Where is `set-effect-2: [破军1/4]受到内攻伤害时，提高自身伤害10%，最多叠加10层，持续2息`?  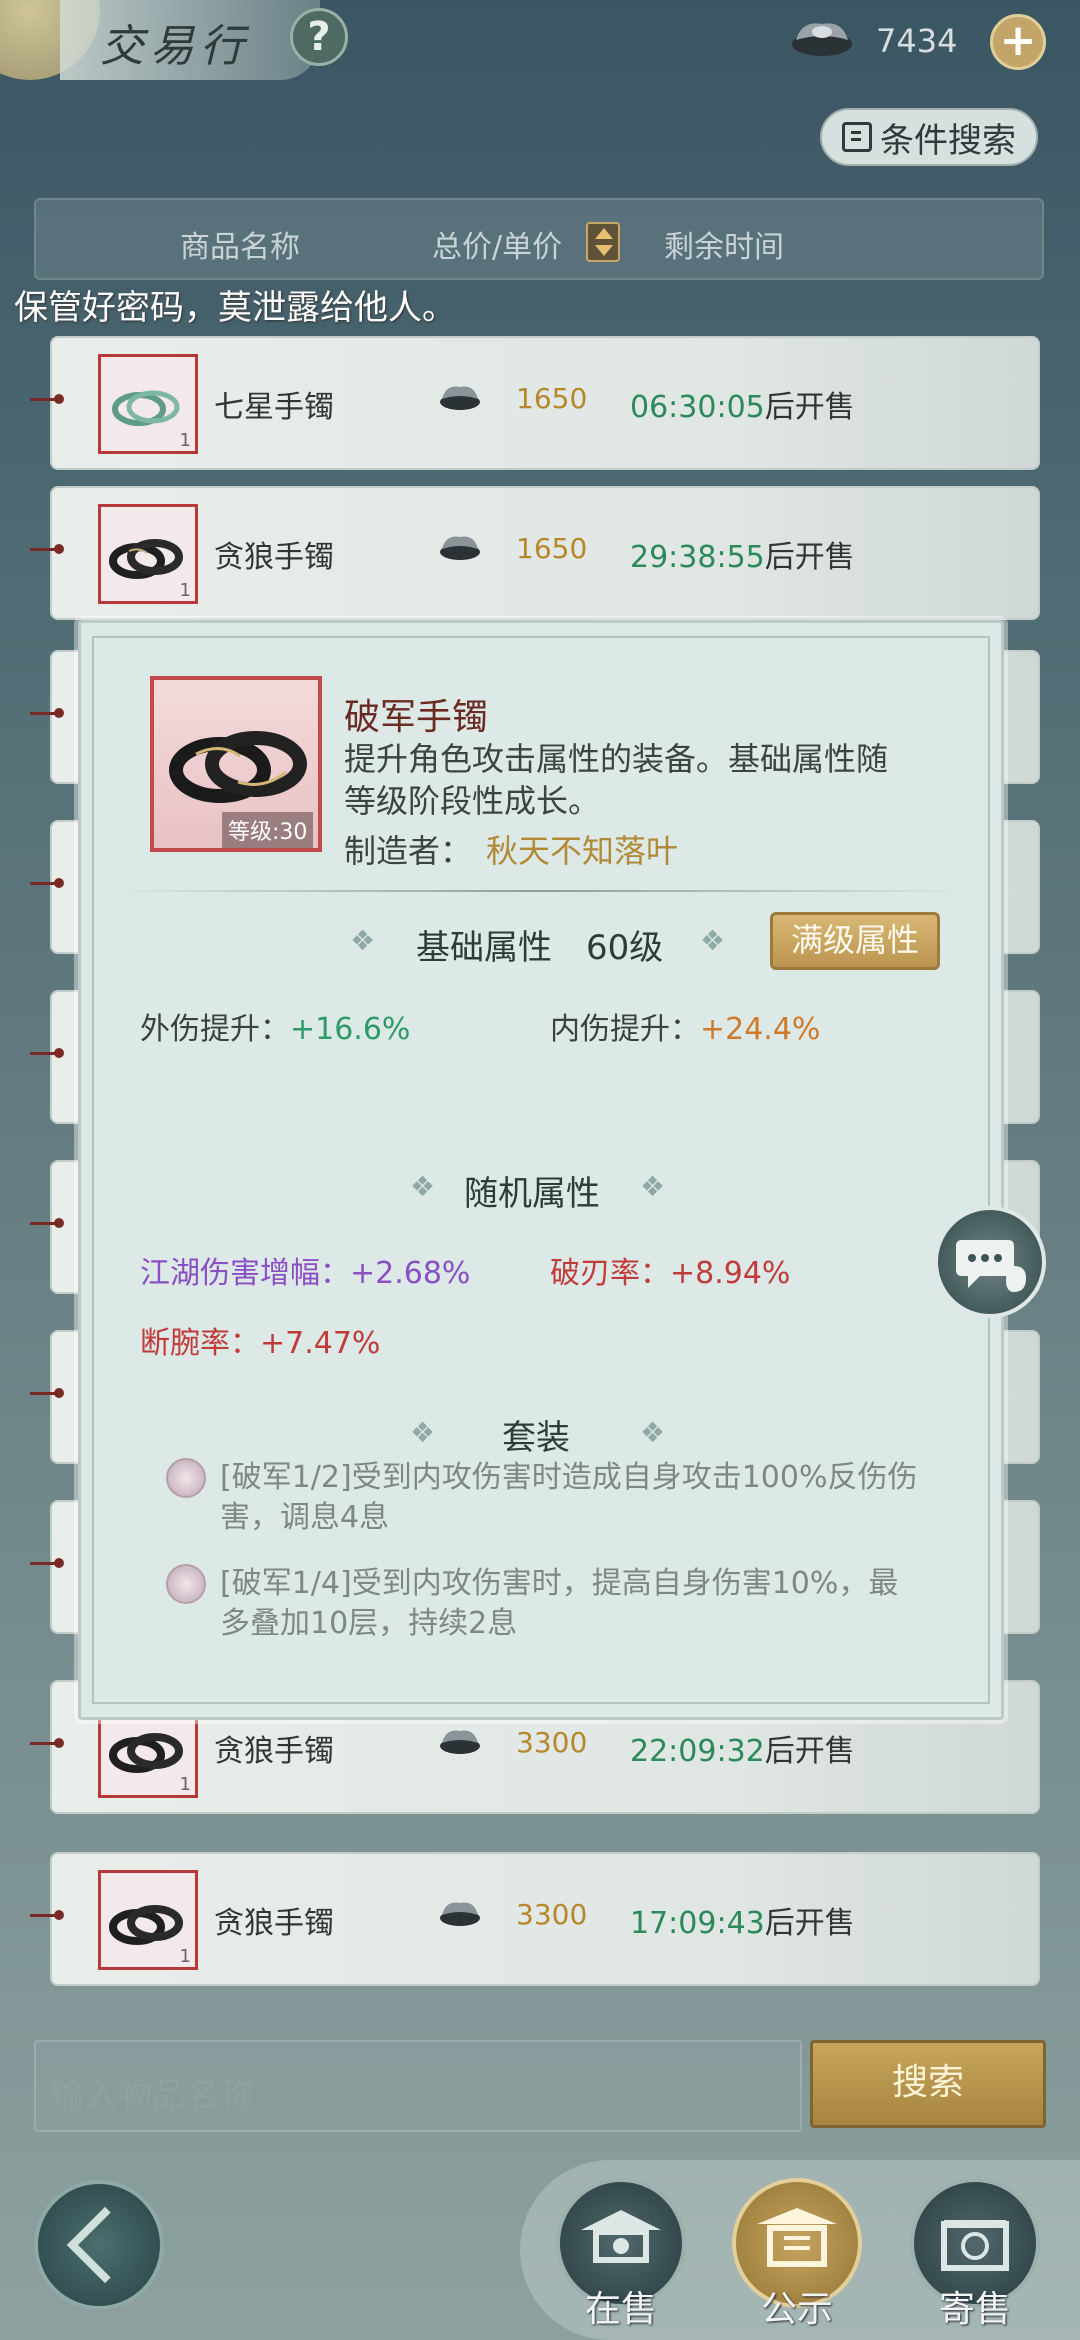 set-effect-2: [破军1/4]受到内攻伤害时，提高自身伤害10%，最多叠加10层，持续2息 is located at coordinates (559, 1603).